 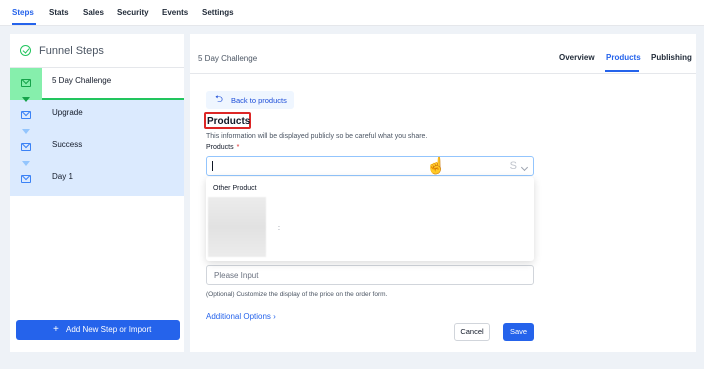 I want to click on add-new-step-button: + Add New Step or Import, so click(x=98, y=330).